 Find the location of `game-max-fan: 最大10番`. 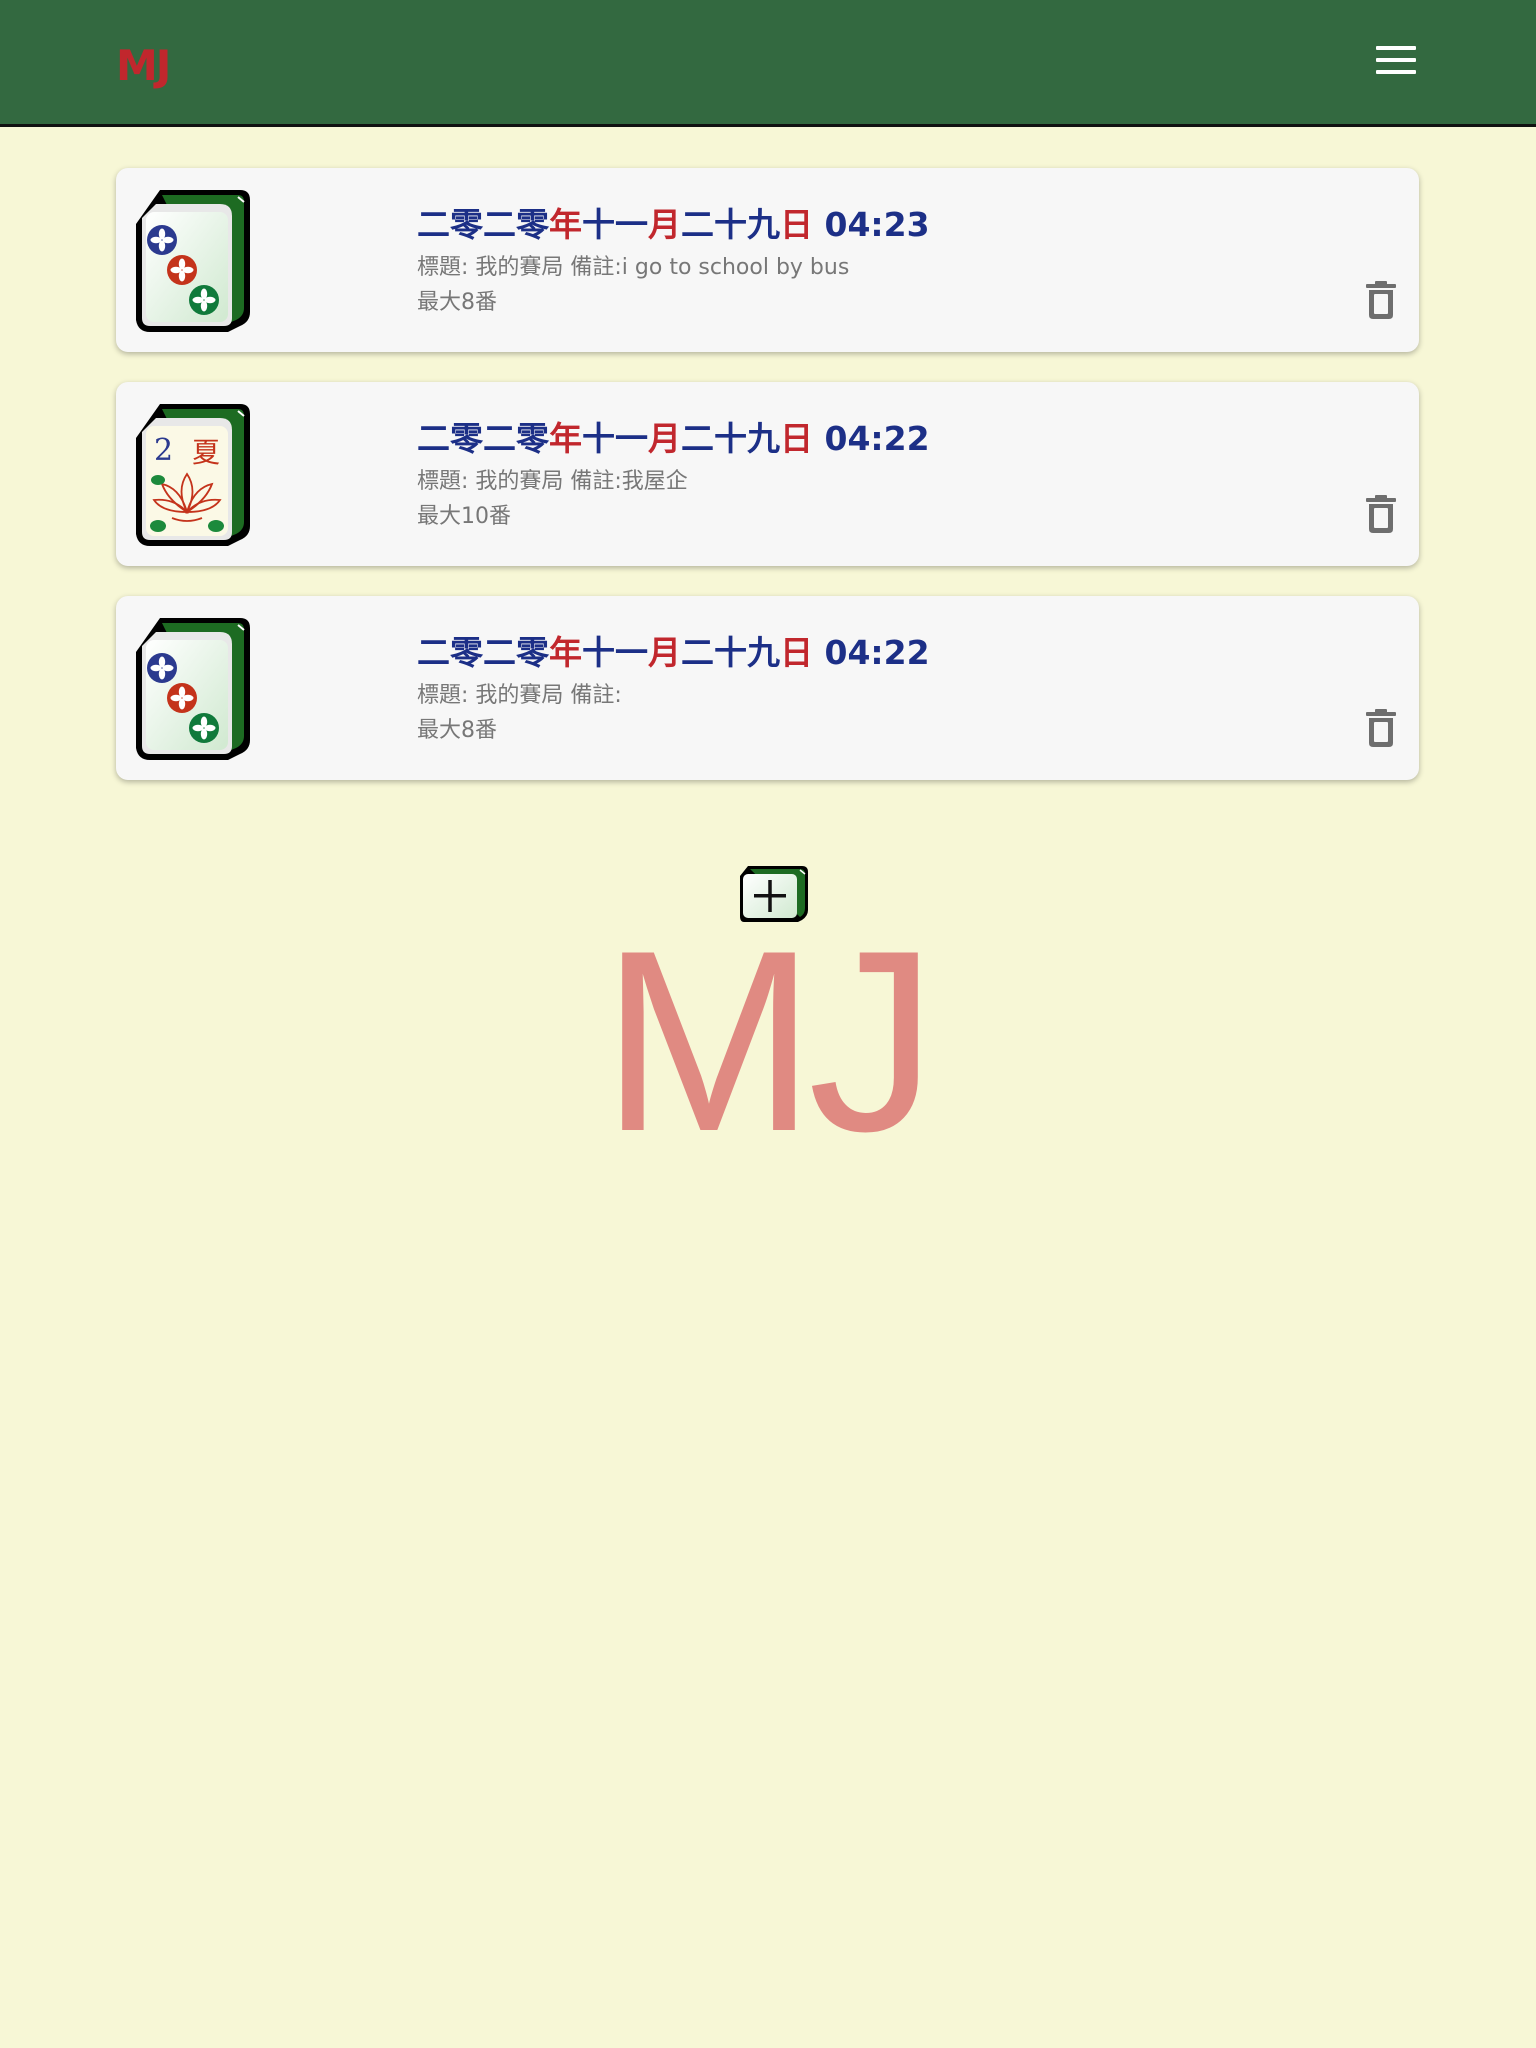

game-max-fan: 最大10番 is located at coordinates (464, 516).